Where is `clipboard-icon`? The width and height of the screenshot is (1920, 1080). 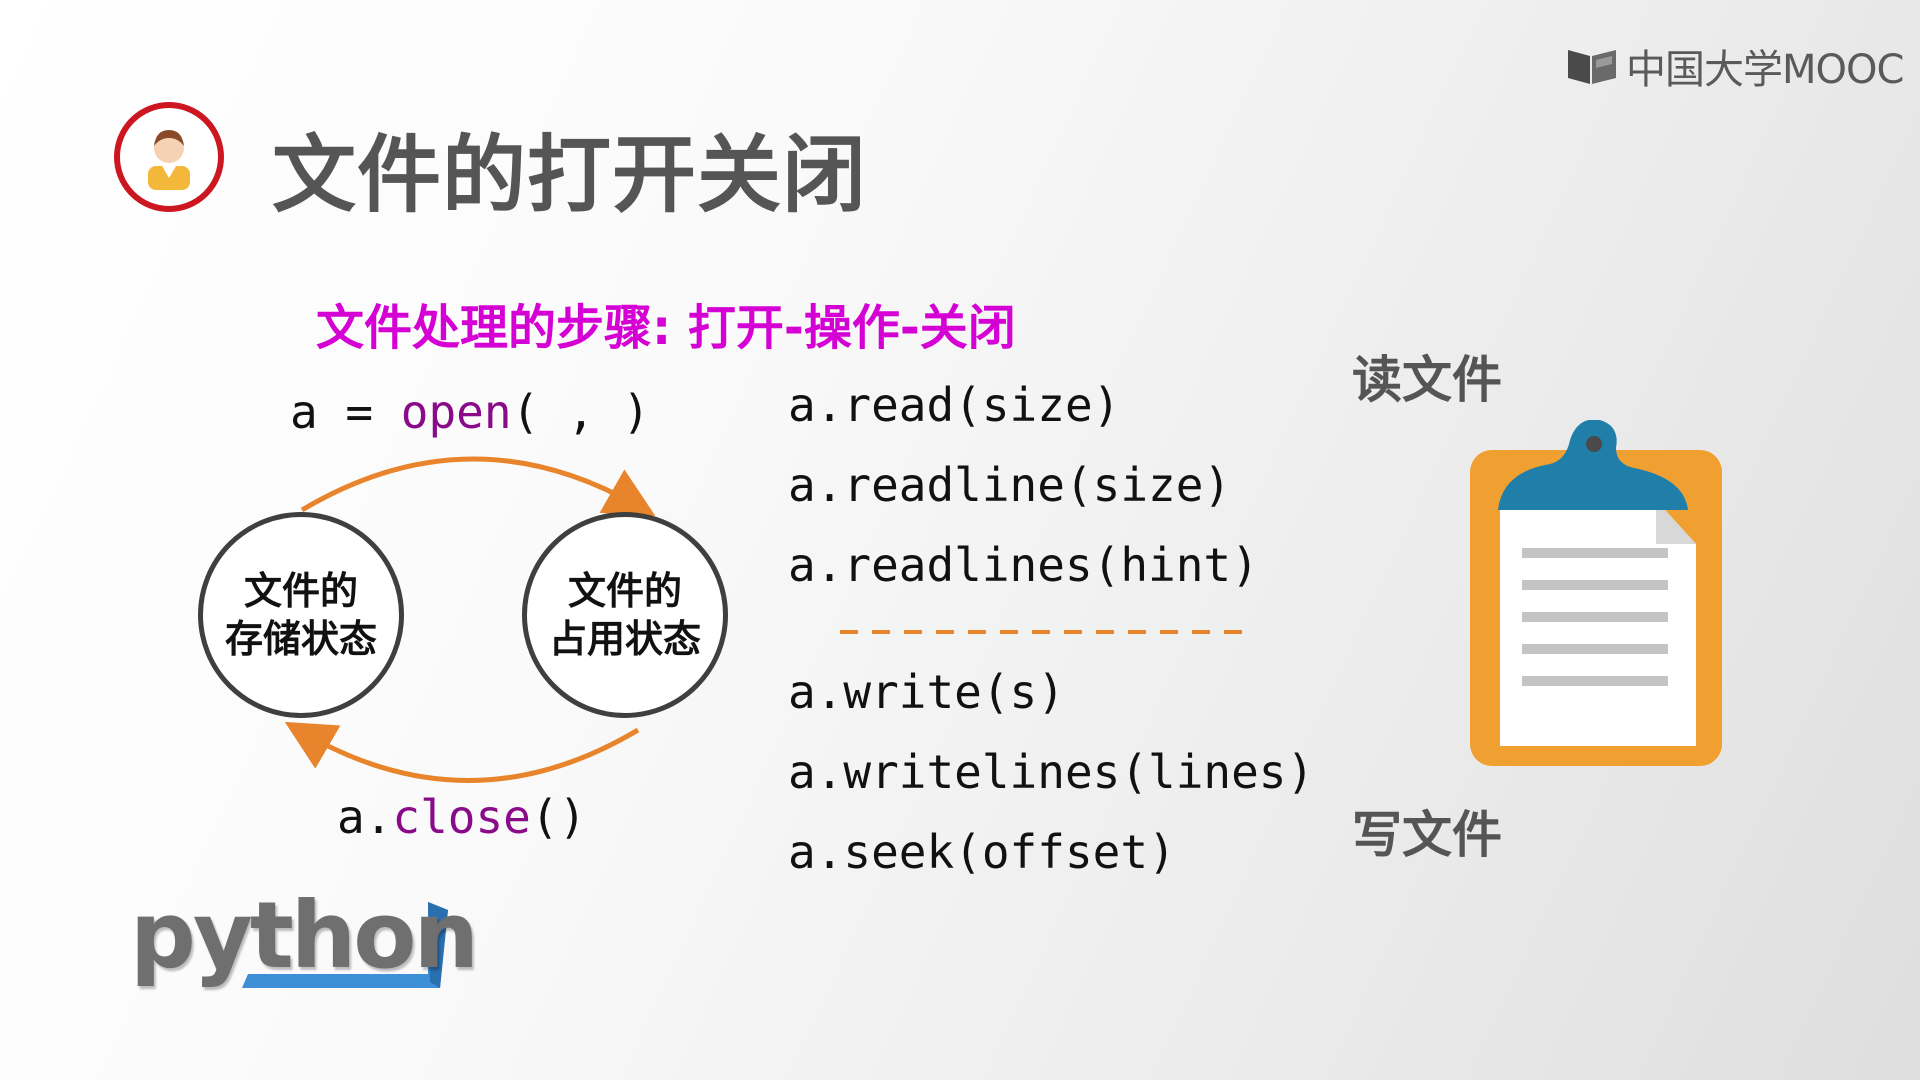 clipboard-icon is located at coordinates (1596, 593).